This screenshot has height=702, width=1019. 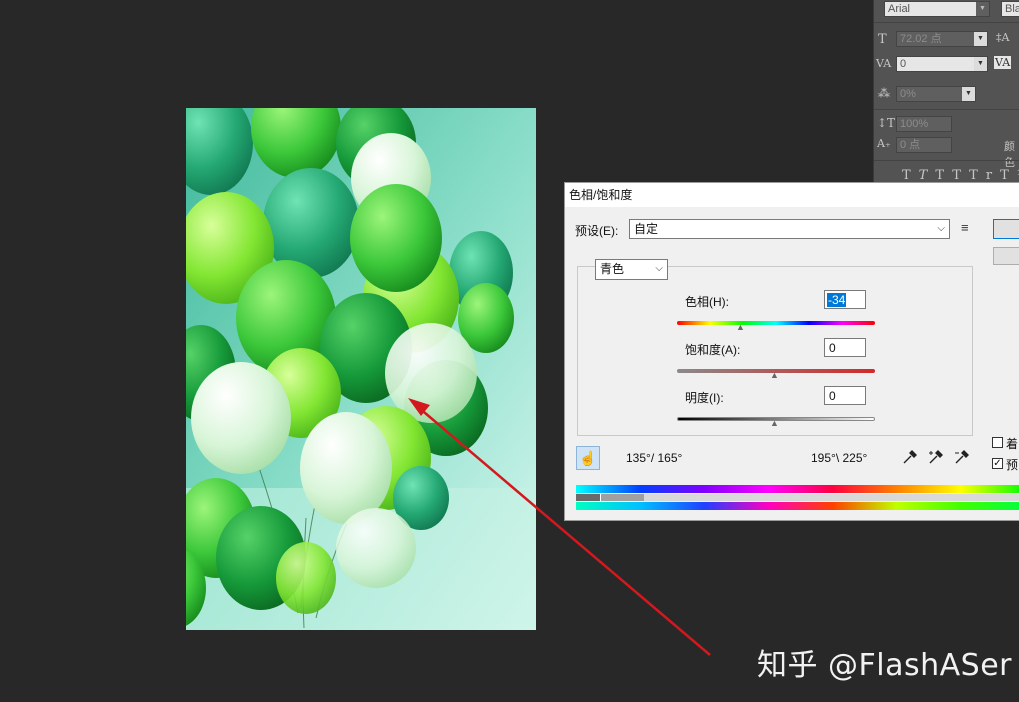 I want to click on watermark: 知乎 @FlashASer, so click(x=885, y=665).